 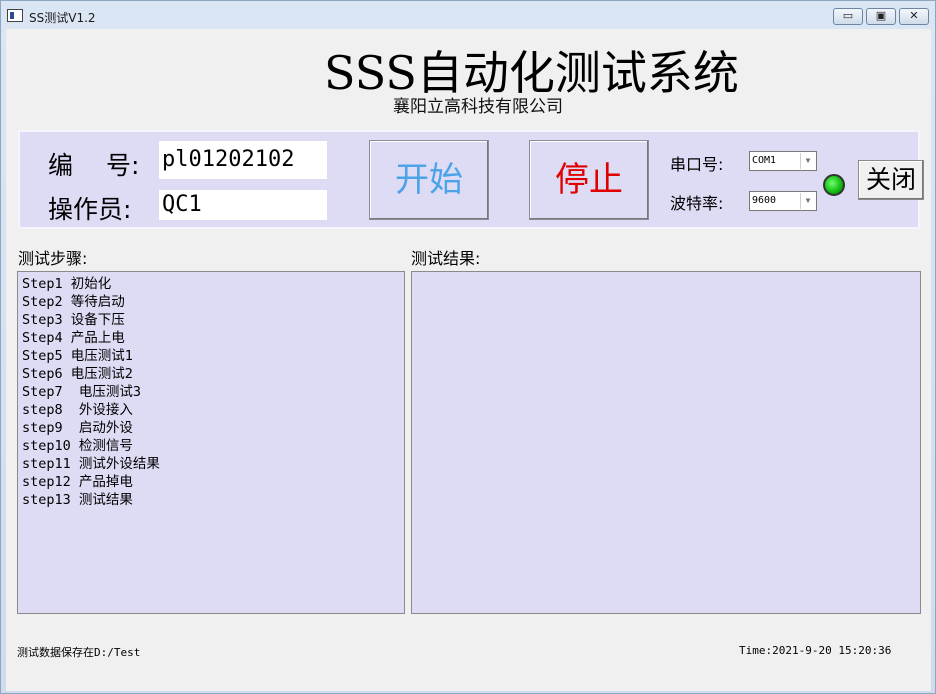 I want to click on list-item: Step1 初始化, so click(x=211, y=284).